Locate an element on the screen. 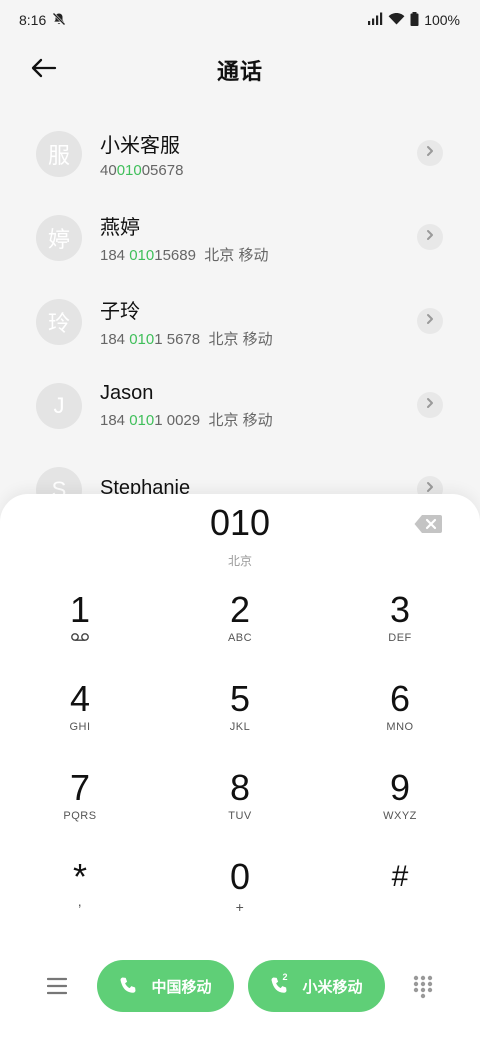 The image size is (480, 1040). backspace-icon is located at coordinates (428, 526).